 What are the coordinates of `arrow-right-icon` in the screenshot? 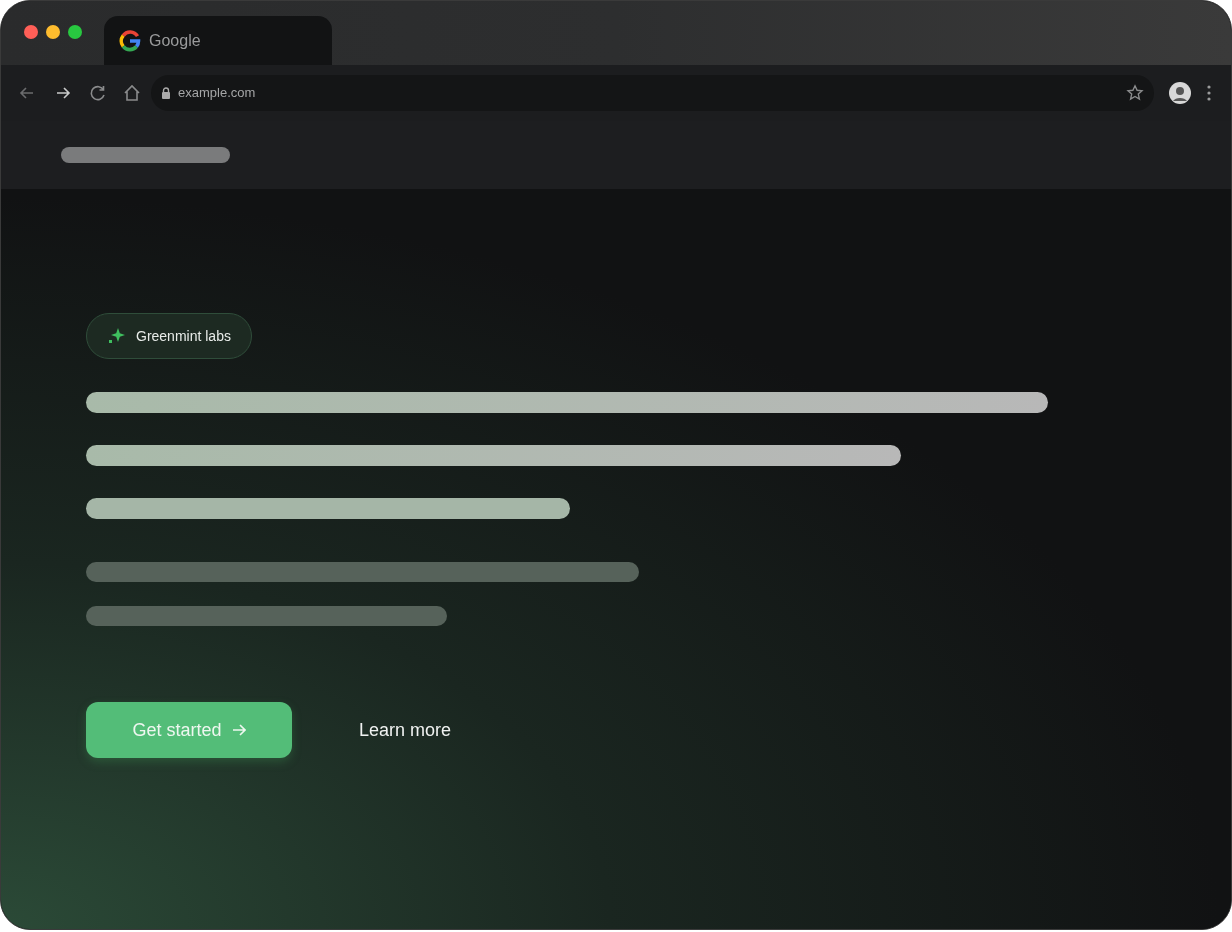 It's located at (238, 730).